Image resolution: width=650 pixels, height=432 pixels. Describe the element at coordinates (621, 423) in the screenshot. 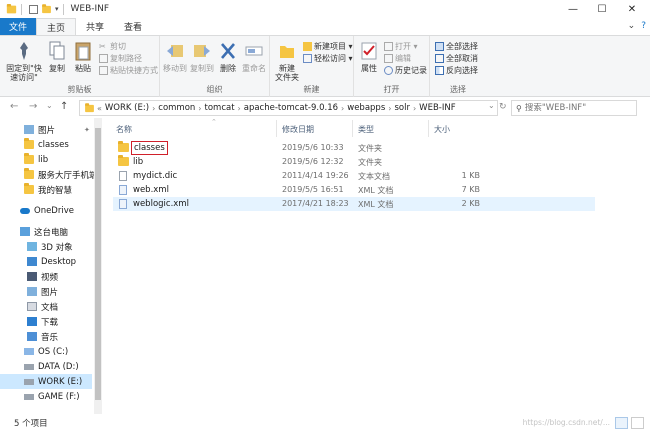

I see `details-view-button` at that location.